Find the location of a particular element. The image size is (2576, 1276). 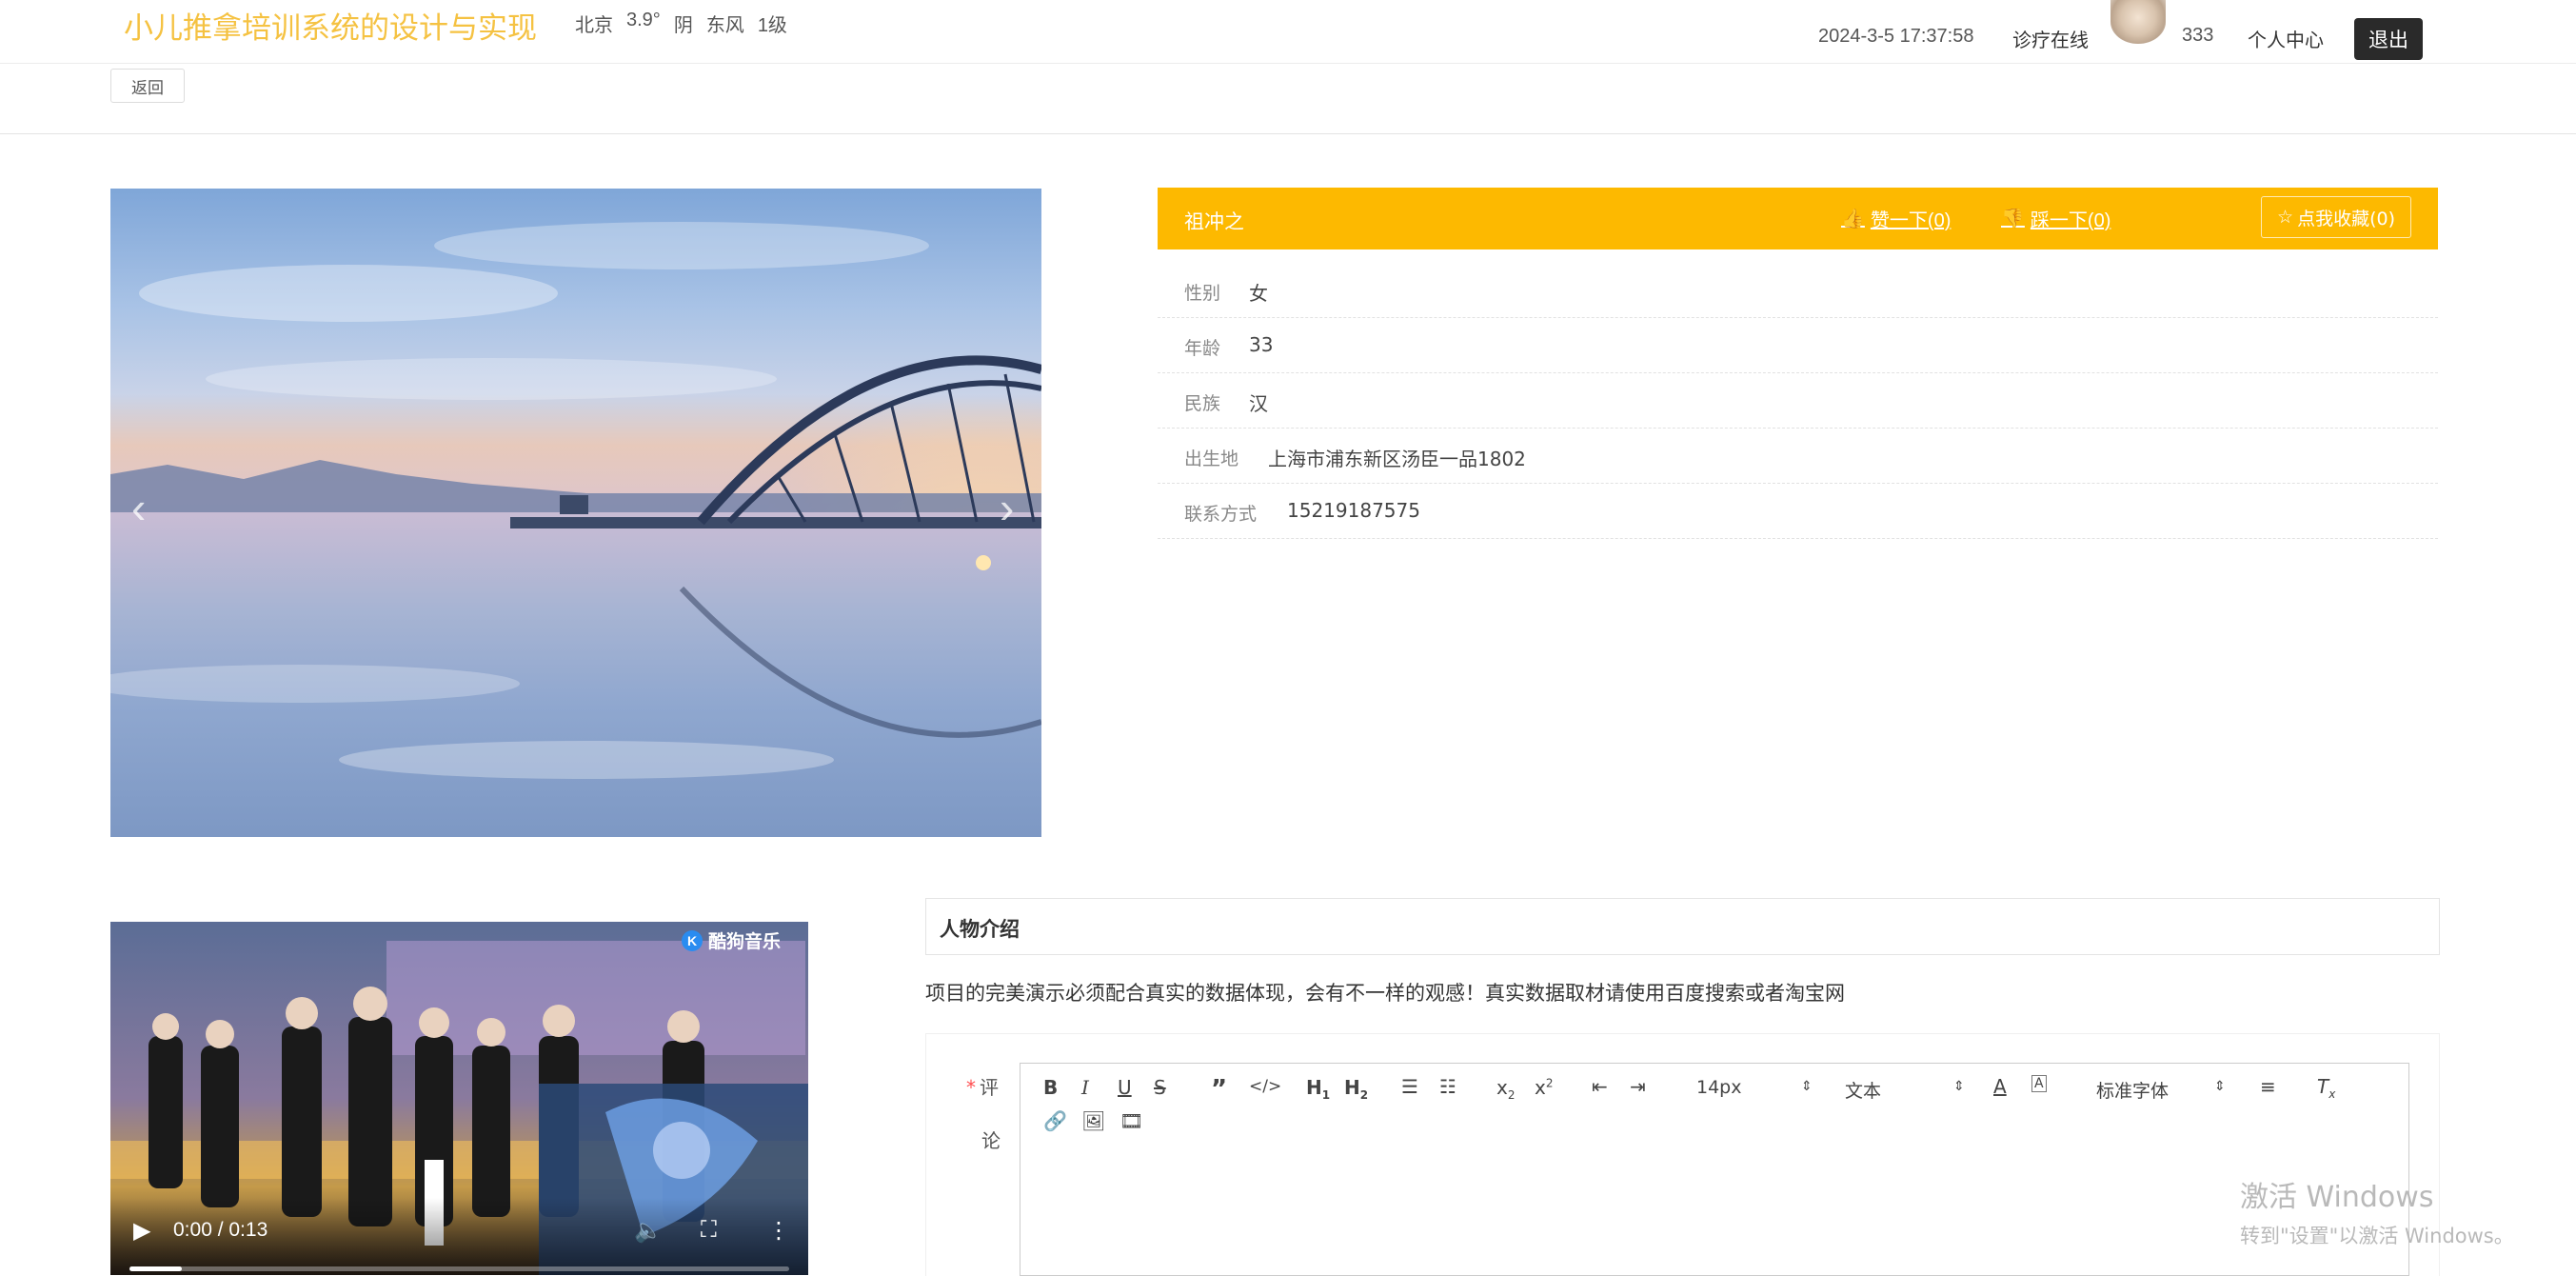

subscript-icon: x2 is located at coordinates (1505, 1089).